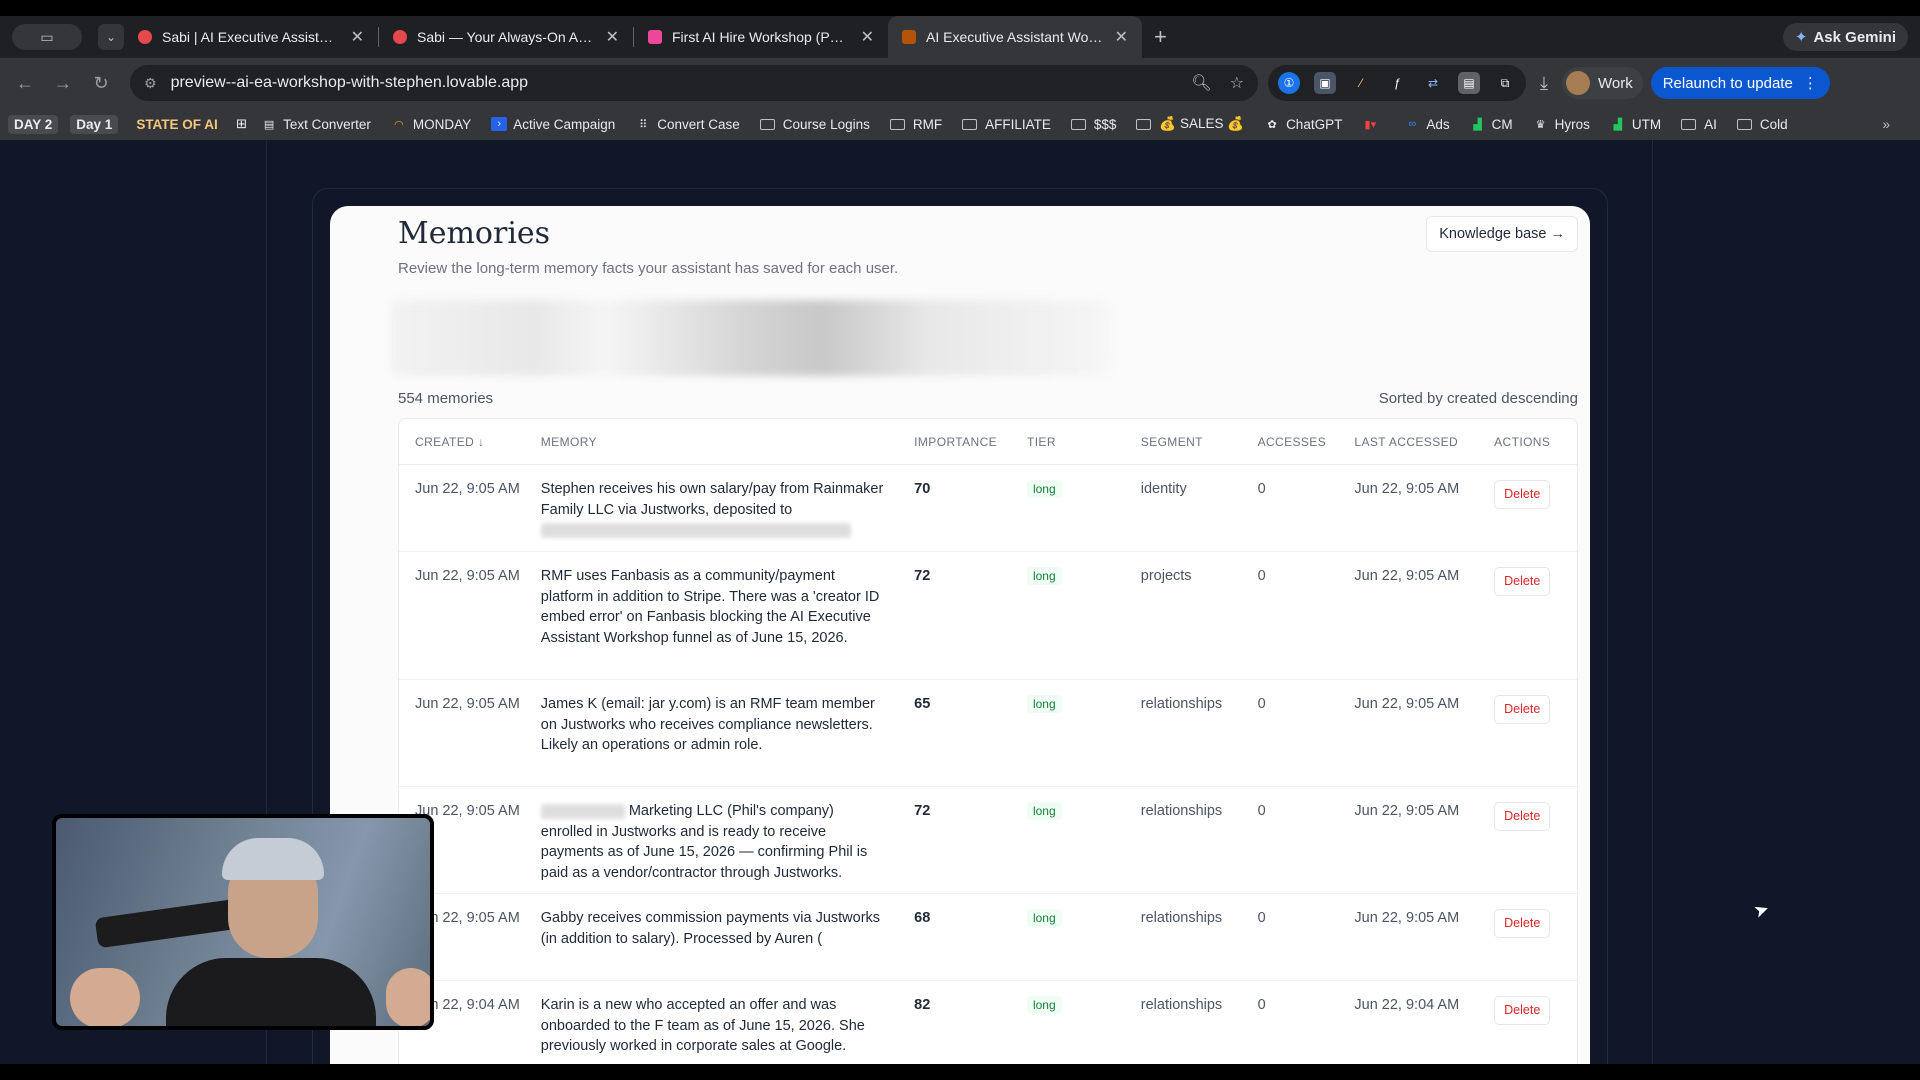 This screenshot has height=1080, width=1920. What do you see at coordinates (399, 124) in the screenshot?
I see `monday-icon: ◠` at bounding box center [399, 124].